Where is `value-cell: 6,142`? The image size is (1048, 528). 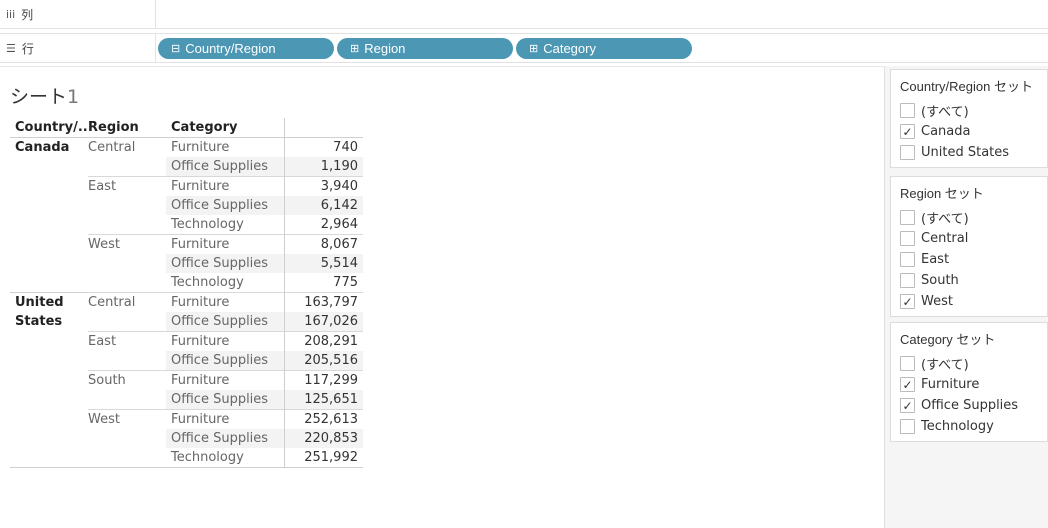
value-cell: 6,142 is located at coordinates (323, 205).